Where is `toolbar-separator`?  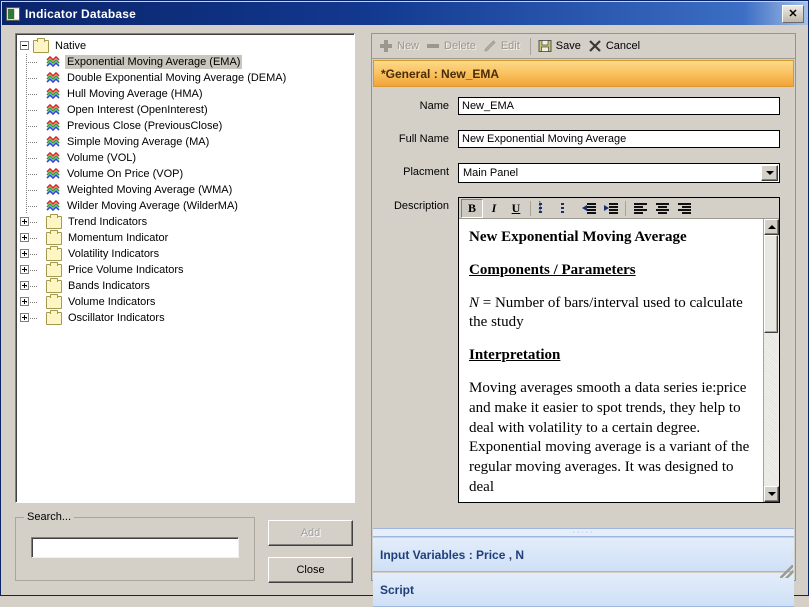
toolbar-separator is located at coordinates (530, 46).